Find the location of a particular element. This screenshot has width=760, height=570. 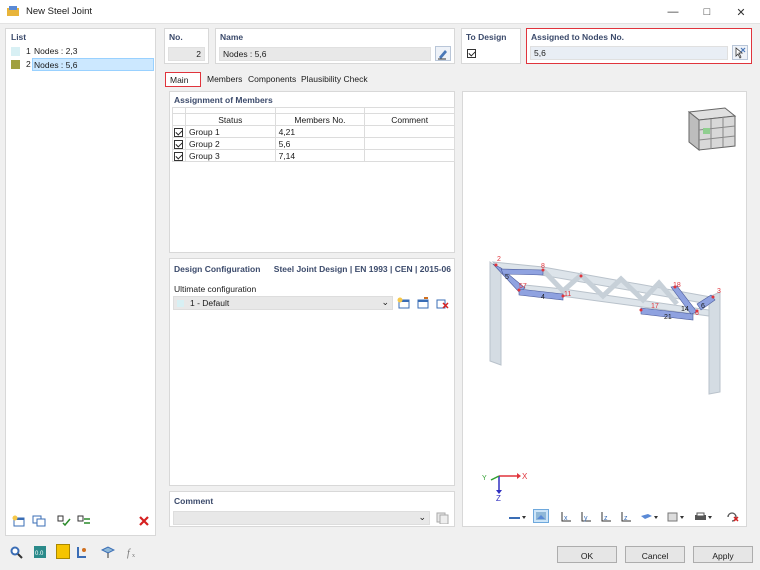

pick-nodes-button is located at coordinates (740, 52).